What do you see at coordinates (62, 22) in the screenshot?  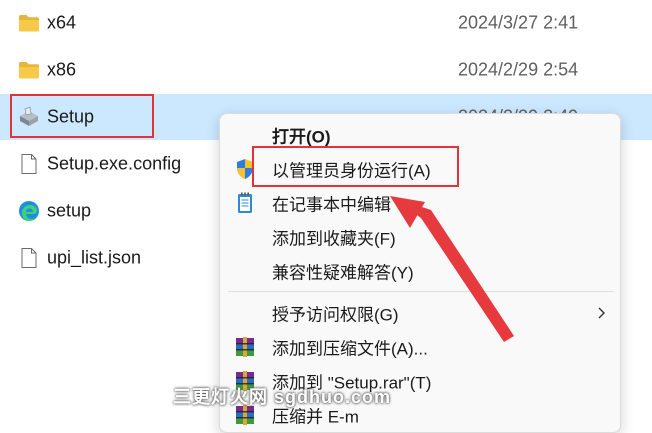 I see `file-name: x64` at bounding box center [62, 22].